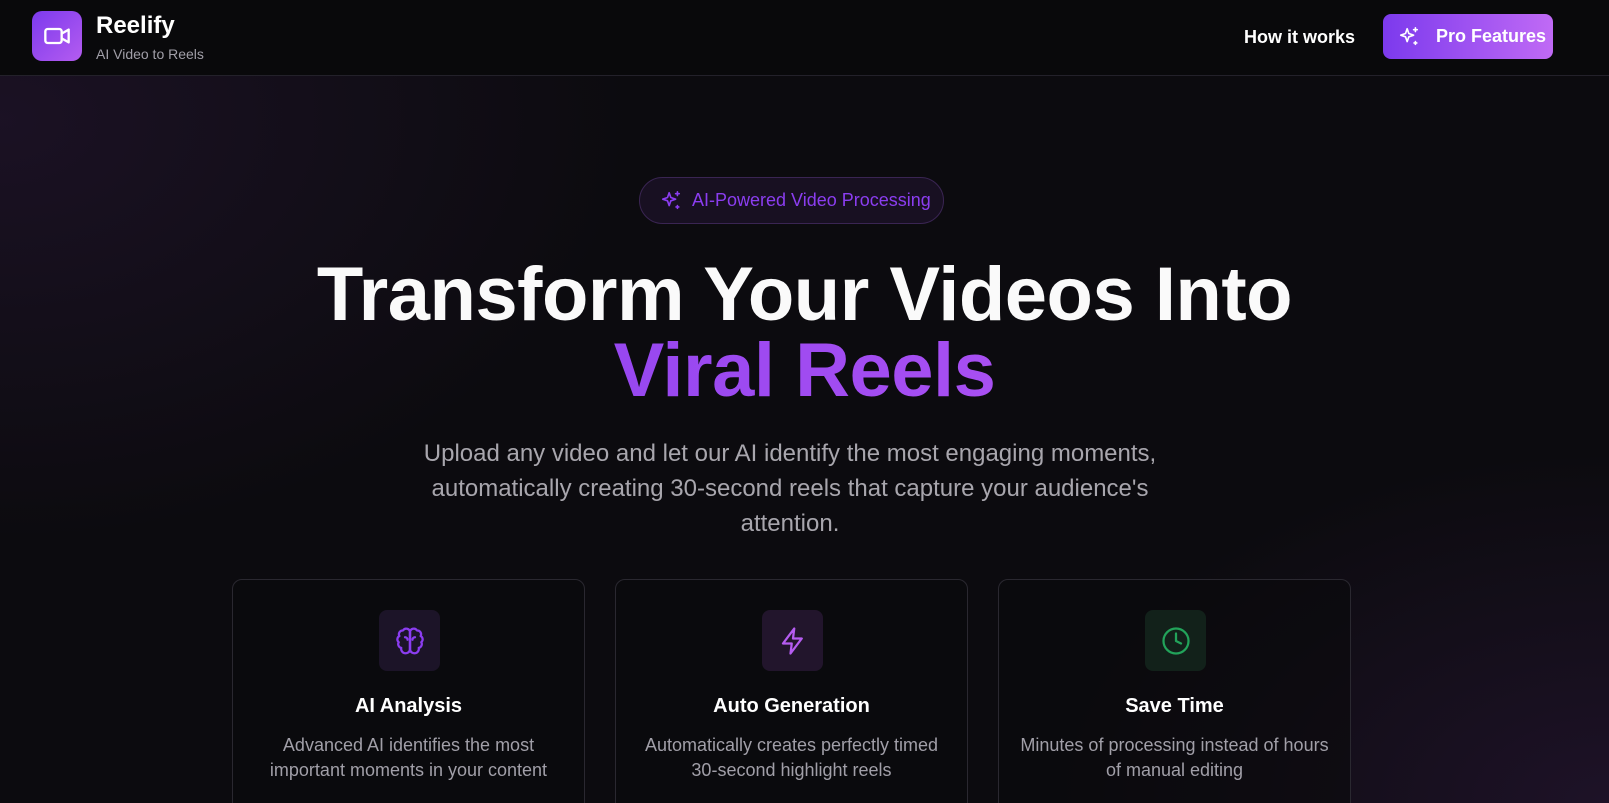 The width and height of the screenshot is (1609, 803). Describe the element at coordinates (791, 706) in the screenshot. I see `feature-title: Auto Generation` at that location.